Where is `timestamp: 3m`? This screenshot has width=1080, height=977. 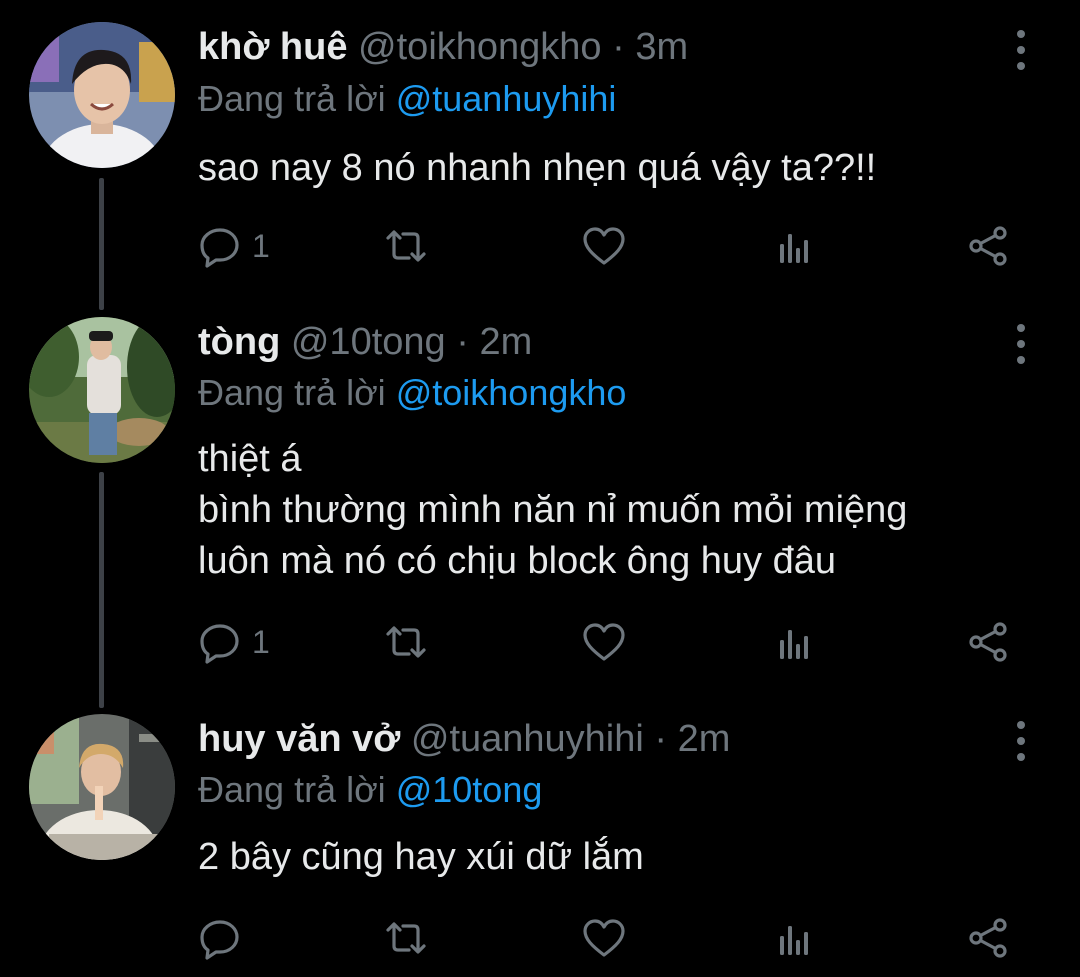
timestamp: 3m is located at coordinates (661, 47).